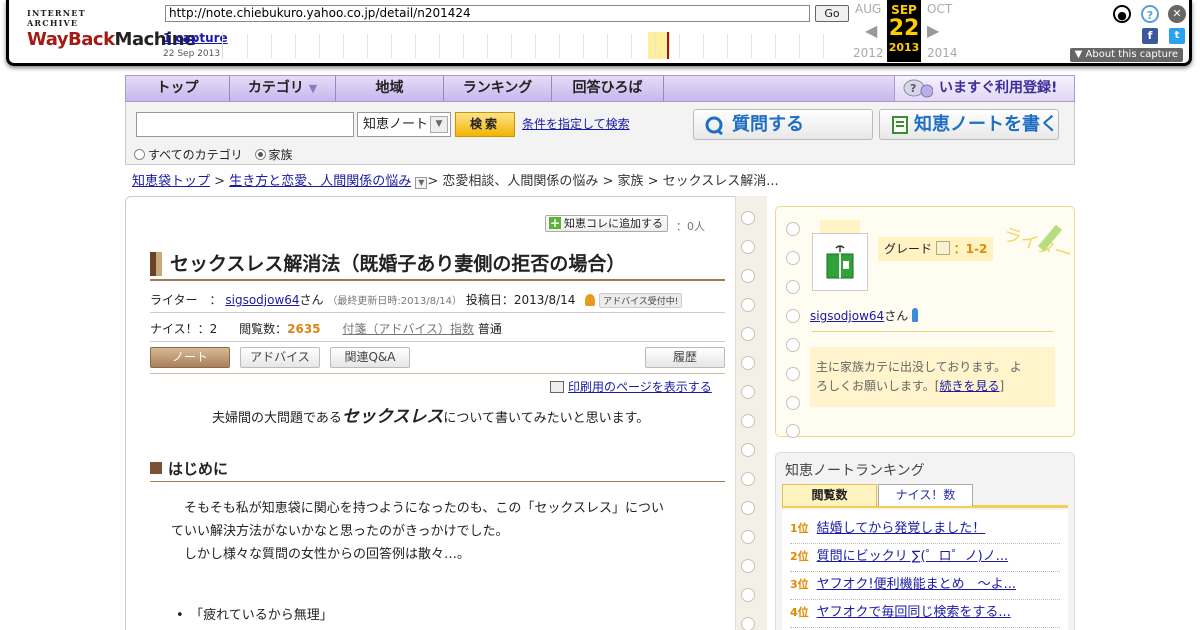 This screenshot has height=630, width=1200. I want to click on site-nav: トップ カテゴリ ▼ 地域 ランキング 回答ひろば ? いますぐ利用登録!, so click(600, 88).